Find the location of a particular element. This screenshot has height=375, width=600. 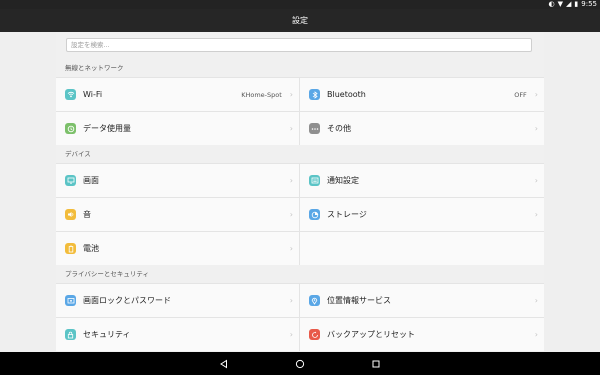

status-bar: ◐ ▼ ◢ ▮ 9:55 is located at coordinates (300, 4).